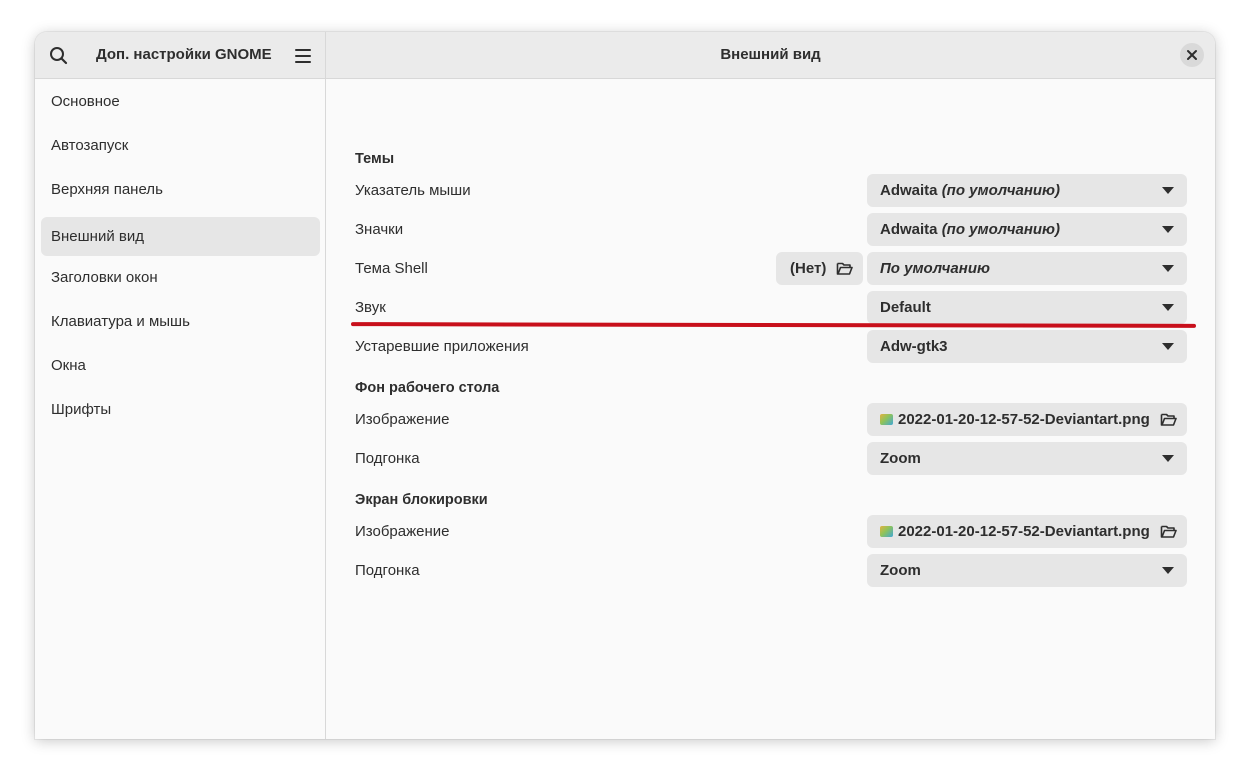 This screenshot has width=1250, height=777. What do you see at coordinates (391, 268) in the screenshot?
I see `shell-theme-label: Тема Shell` at bounding box center [391, 268].